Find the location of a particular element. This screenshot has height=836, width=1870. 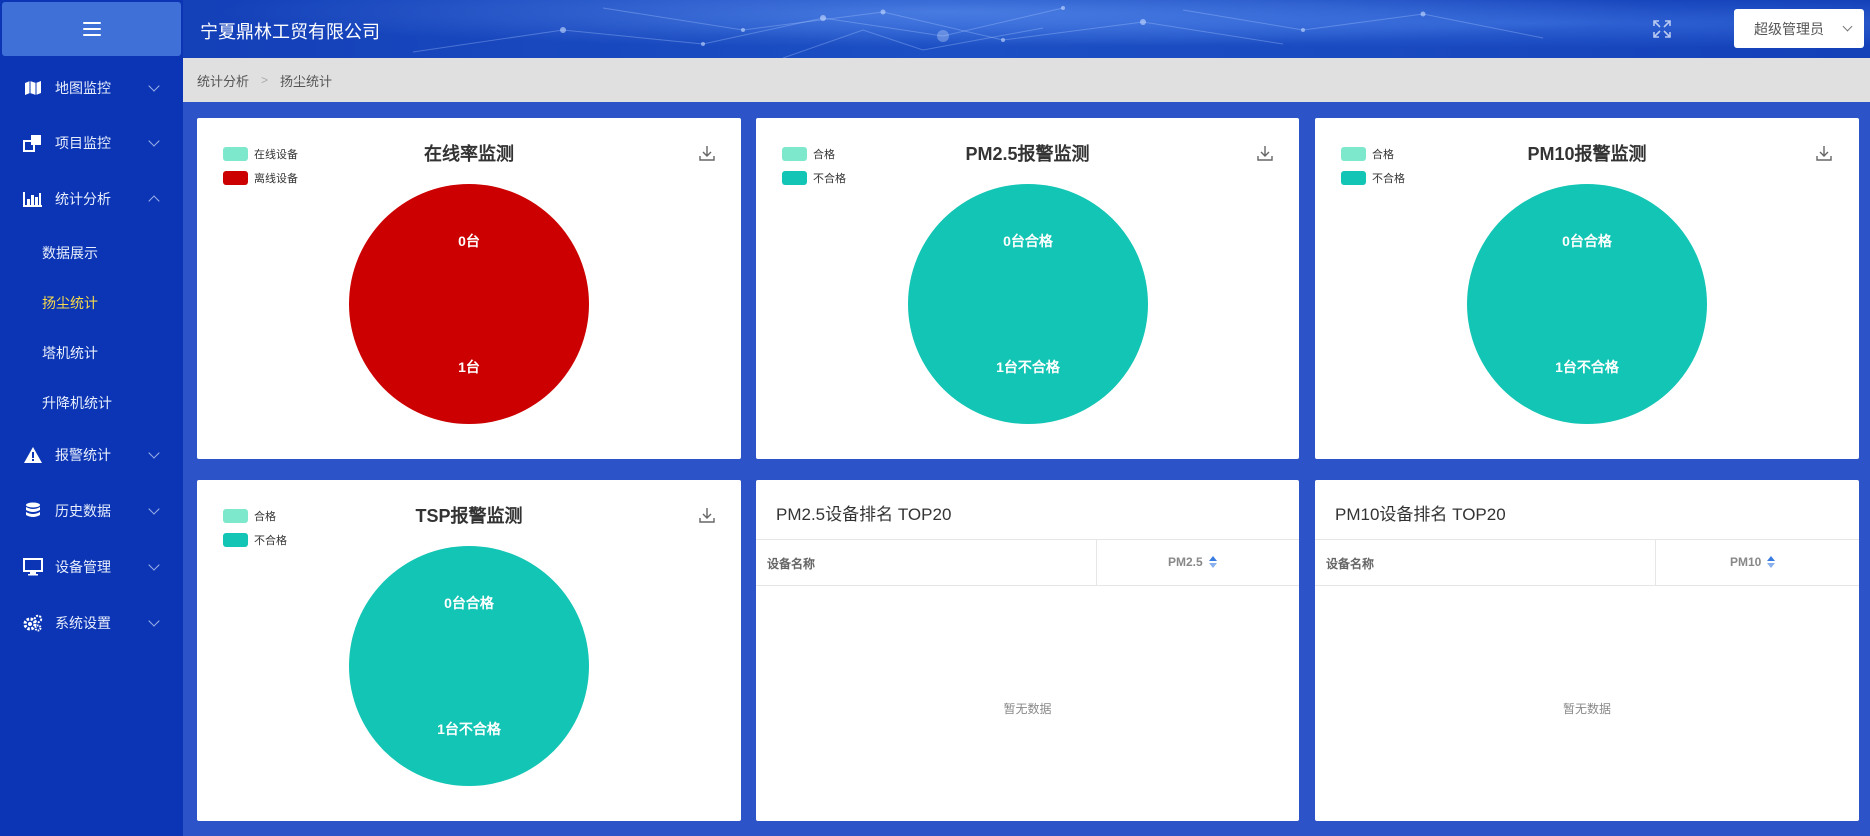

sidebar-item-label: 历史数据 is located at coordinates (83, 511).